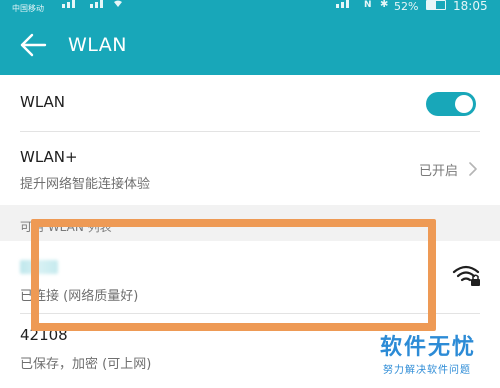 This screenshot has height=388, width=500. Describe the element at coordinates (28, 8) in the screenshot. I see `carrier-label: 中国移动` at that location.